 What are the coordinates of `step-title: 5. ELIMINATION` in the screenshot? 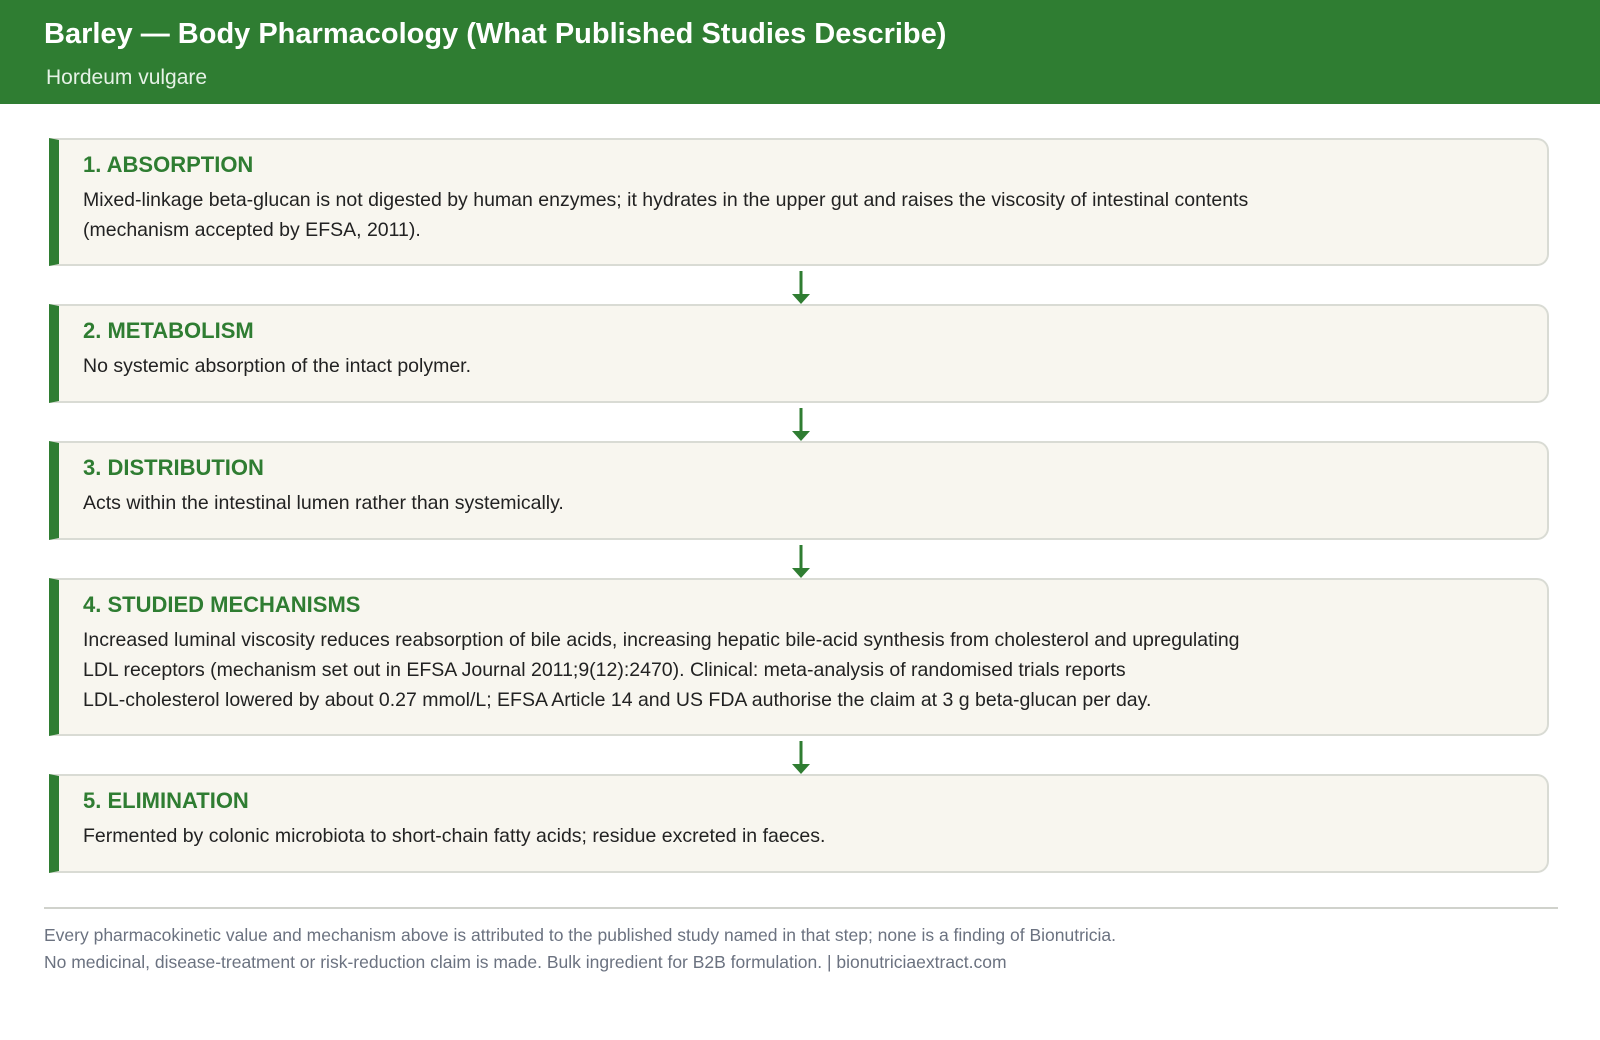 It's located at (166, 800).